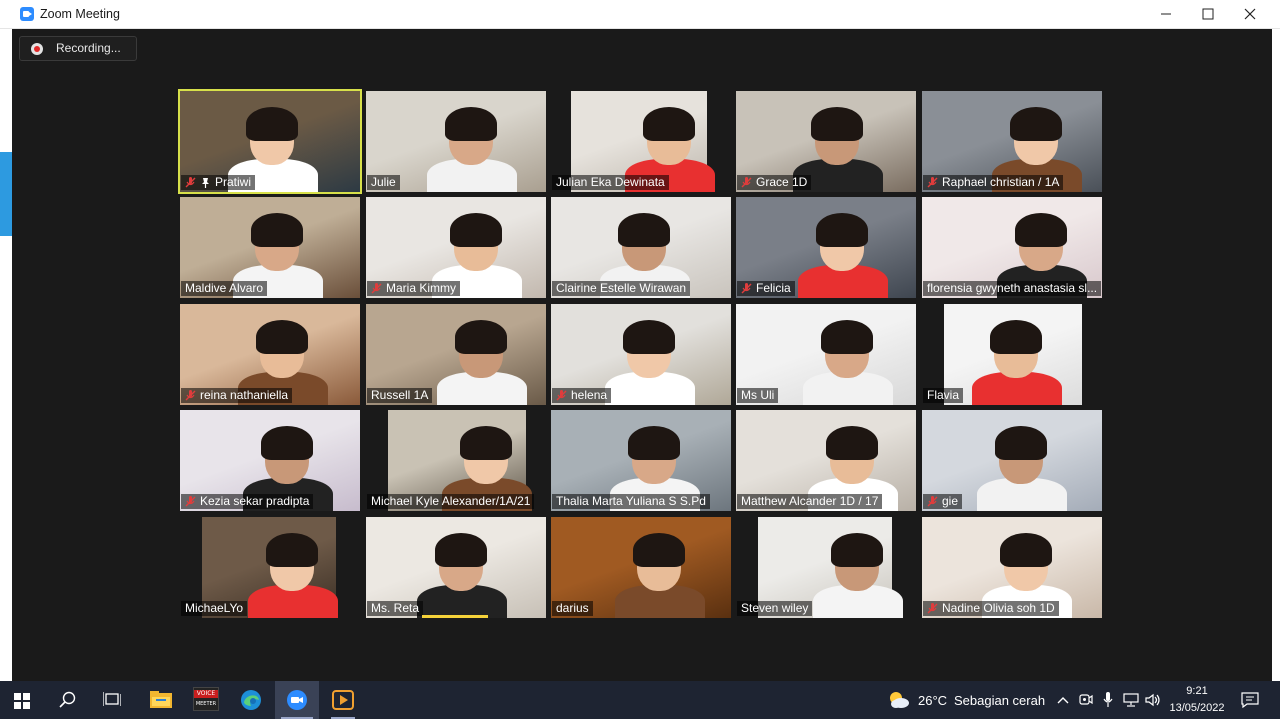  Describe the element at coordinates (244, 395) in the screenshot. I see `participant-name: reina nathaniella` at that location.